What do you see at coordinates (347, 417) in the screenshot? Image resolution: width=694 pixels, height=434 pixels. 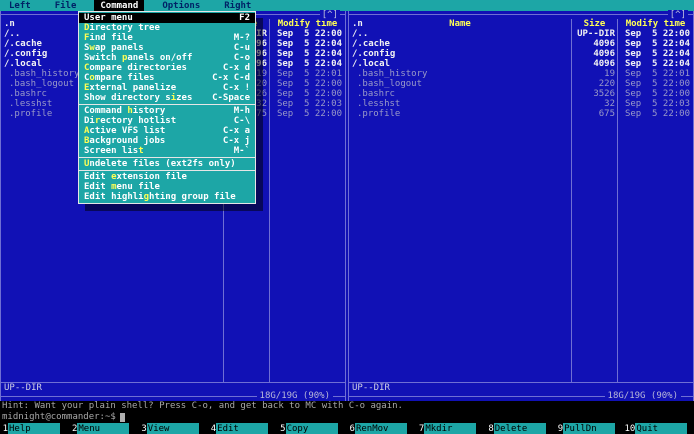 I see `command-line: midnight@commander:~$` at bounding box center [347, 417].